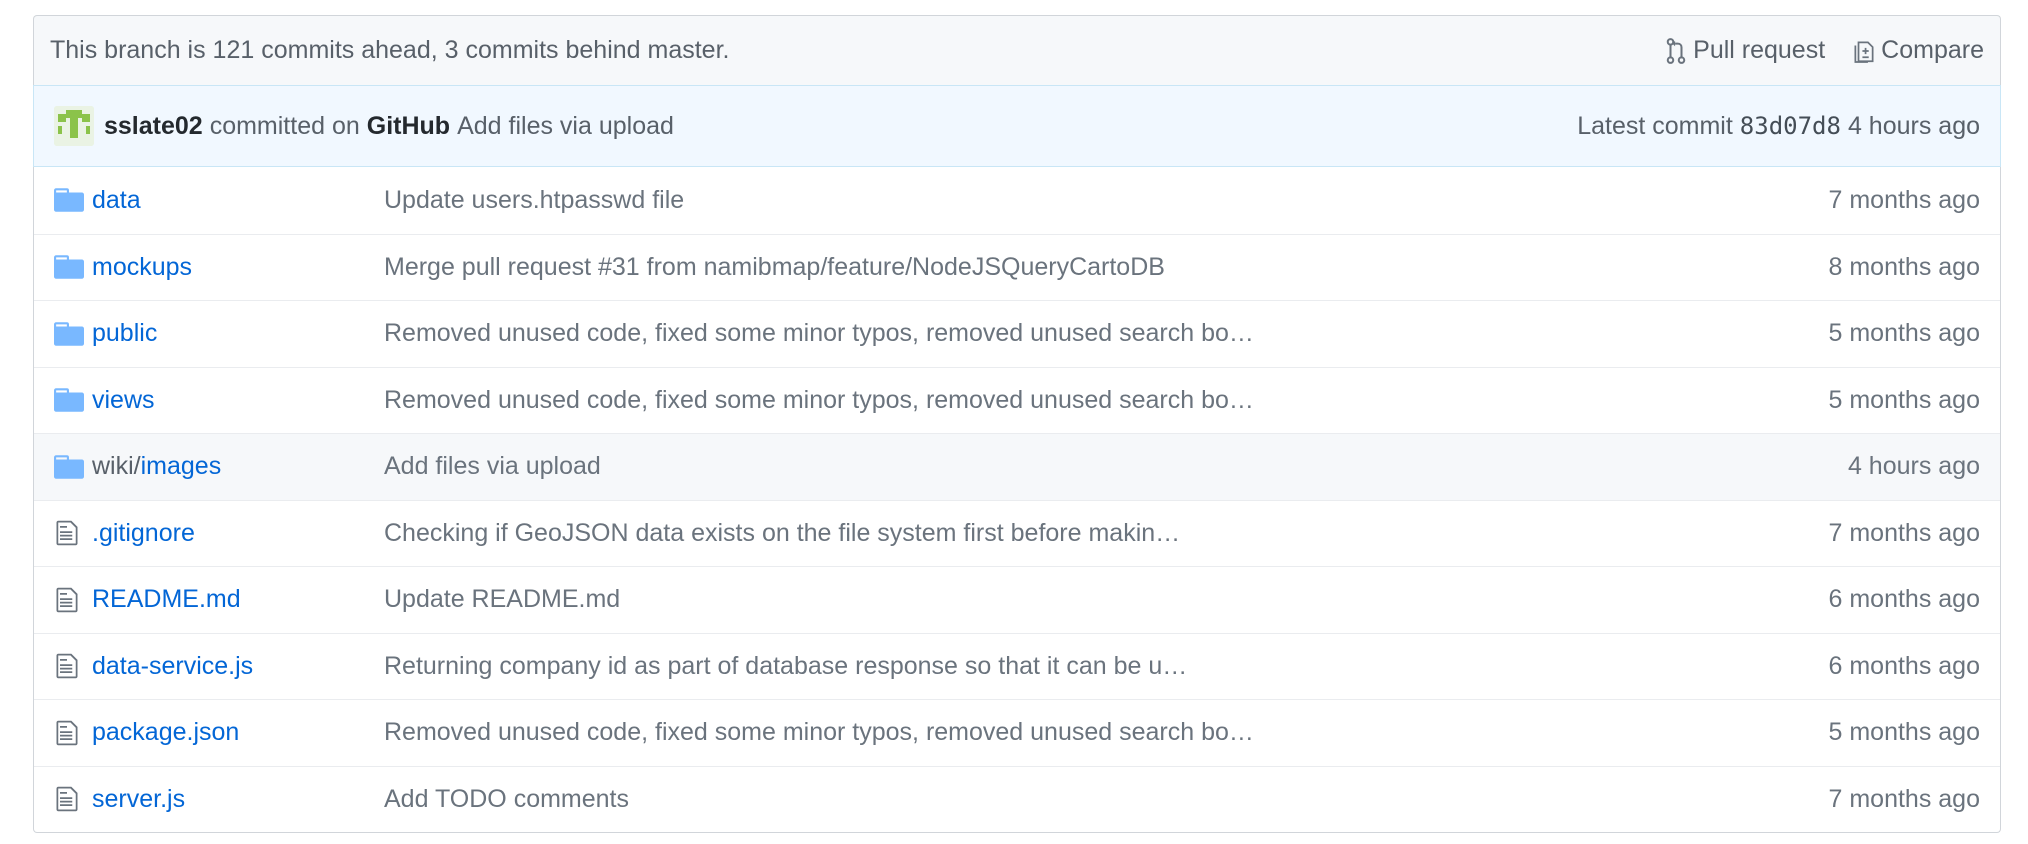  I want to click on file-name-cell: data-service.js, so click(238, 666).